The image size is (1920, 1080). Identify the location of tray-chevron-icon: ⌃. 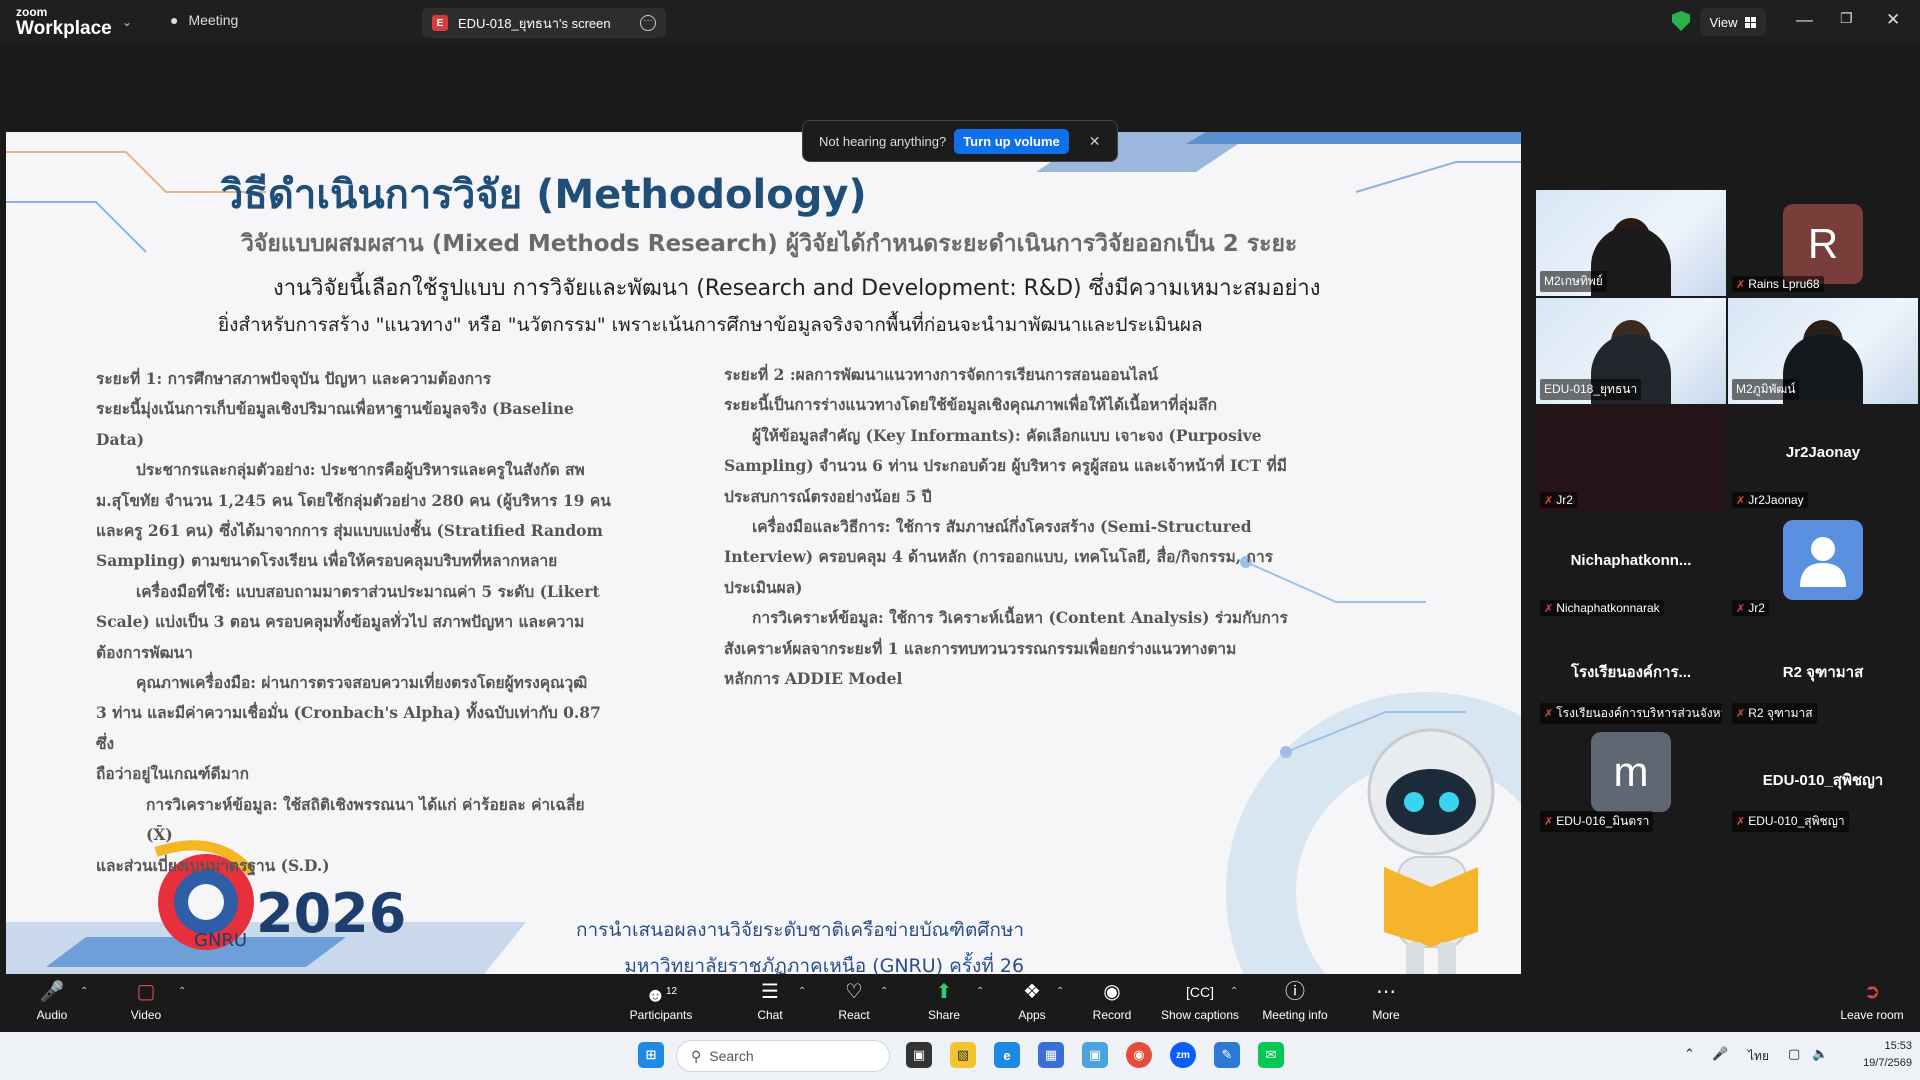
(1689, 1054).